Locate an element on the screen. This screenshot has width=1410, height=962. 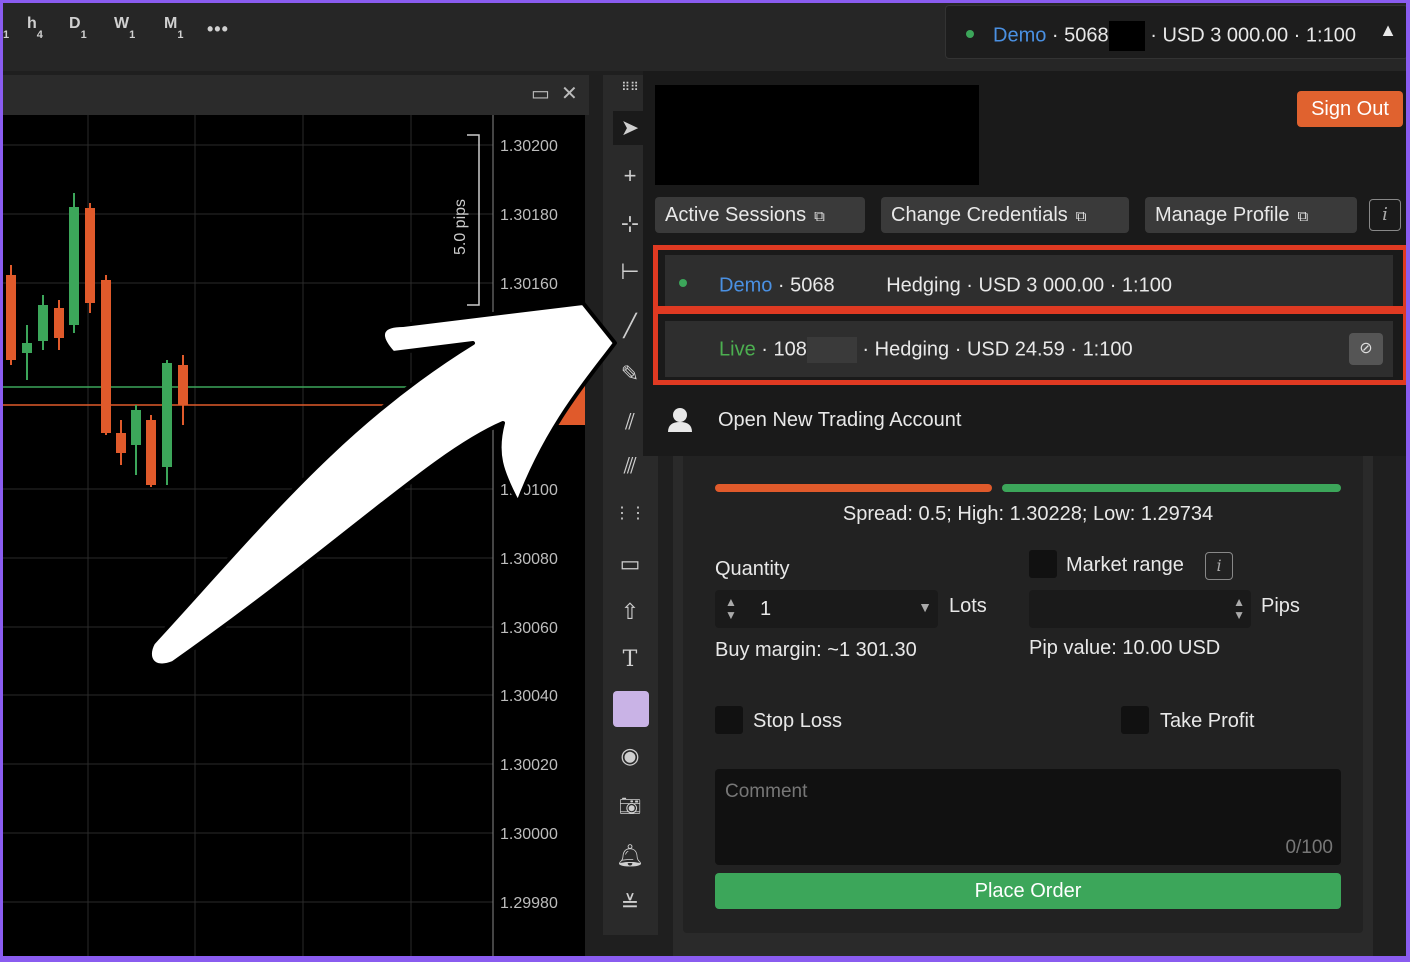
account-selector: Demo · 5068 · USD 3 000.00 · 1:100 ▲ is located at coordinates (1175, 32).